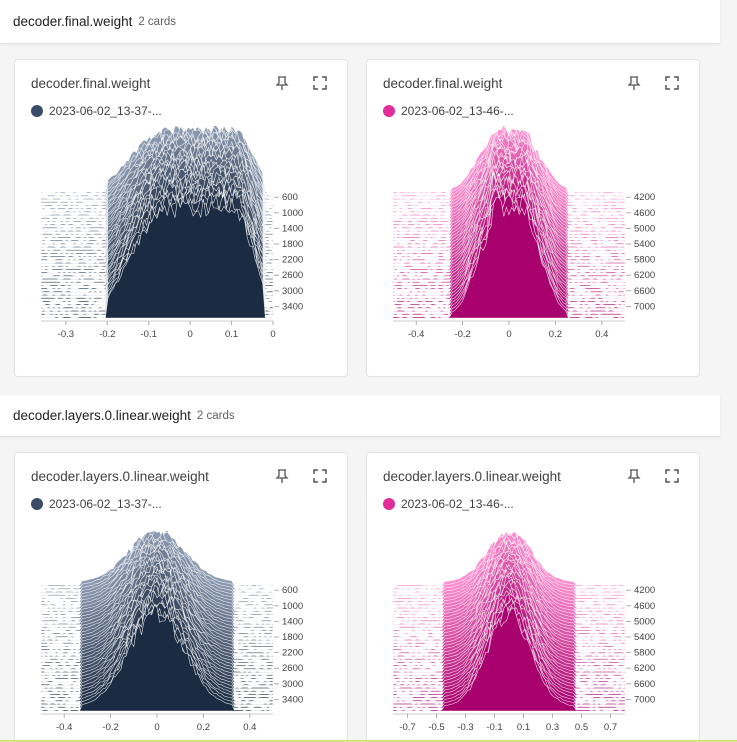 The height and width of the screenshot is (742, 737). I want to click on group-title: decoder.layers.0.linear.weight, so click(102, 415).